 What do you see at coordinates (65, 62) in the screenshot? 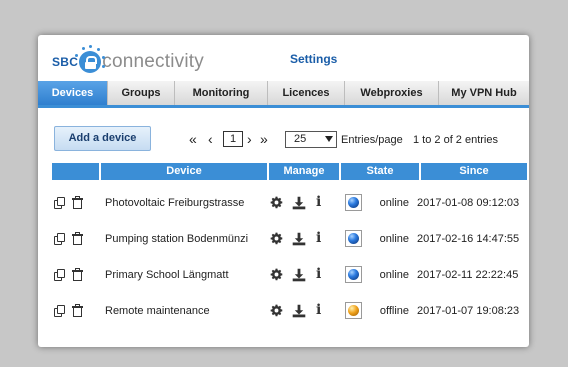
I see `logo-sbc: SBC` at bounding box center [65, 62].